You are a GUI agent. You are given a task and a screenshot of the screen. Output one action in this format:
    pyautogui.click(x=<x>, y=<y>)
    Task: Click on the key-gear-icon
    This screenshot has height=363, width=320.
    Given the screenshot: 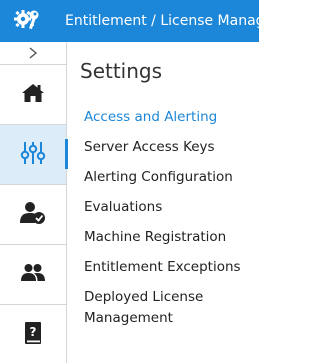 What is the action you would take?
    pyautogui.click(x=27, y=21)
    